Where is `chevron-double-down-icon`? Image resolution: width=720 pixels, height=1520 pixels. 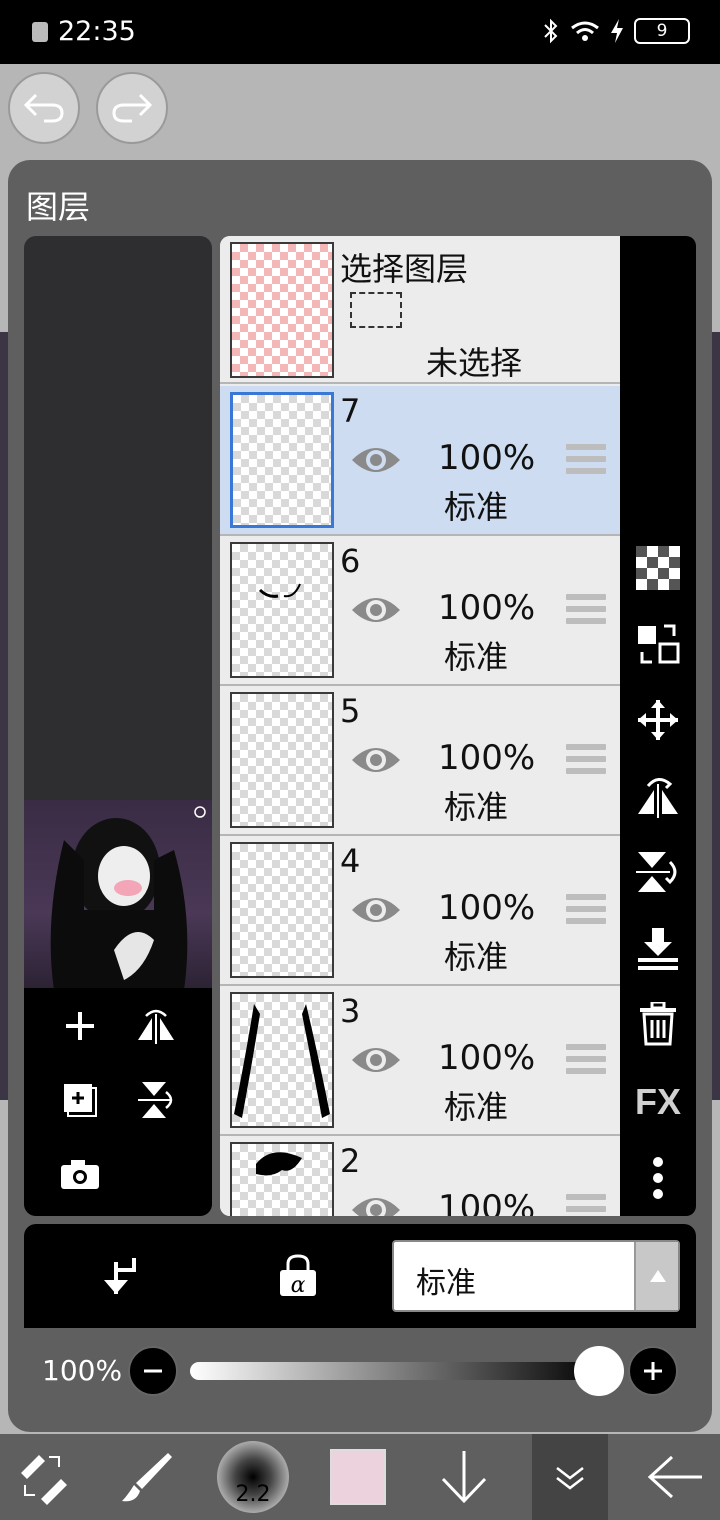 chevron-double-down-icon is located at coordinates (570, 1478).